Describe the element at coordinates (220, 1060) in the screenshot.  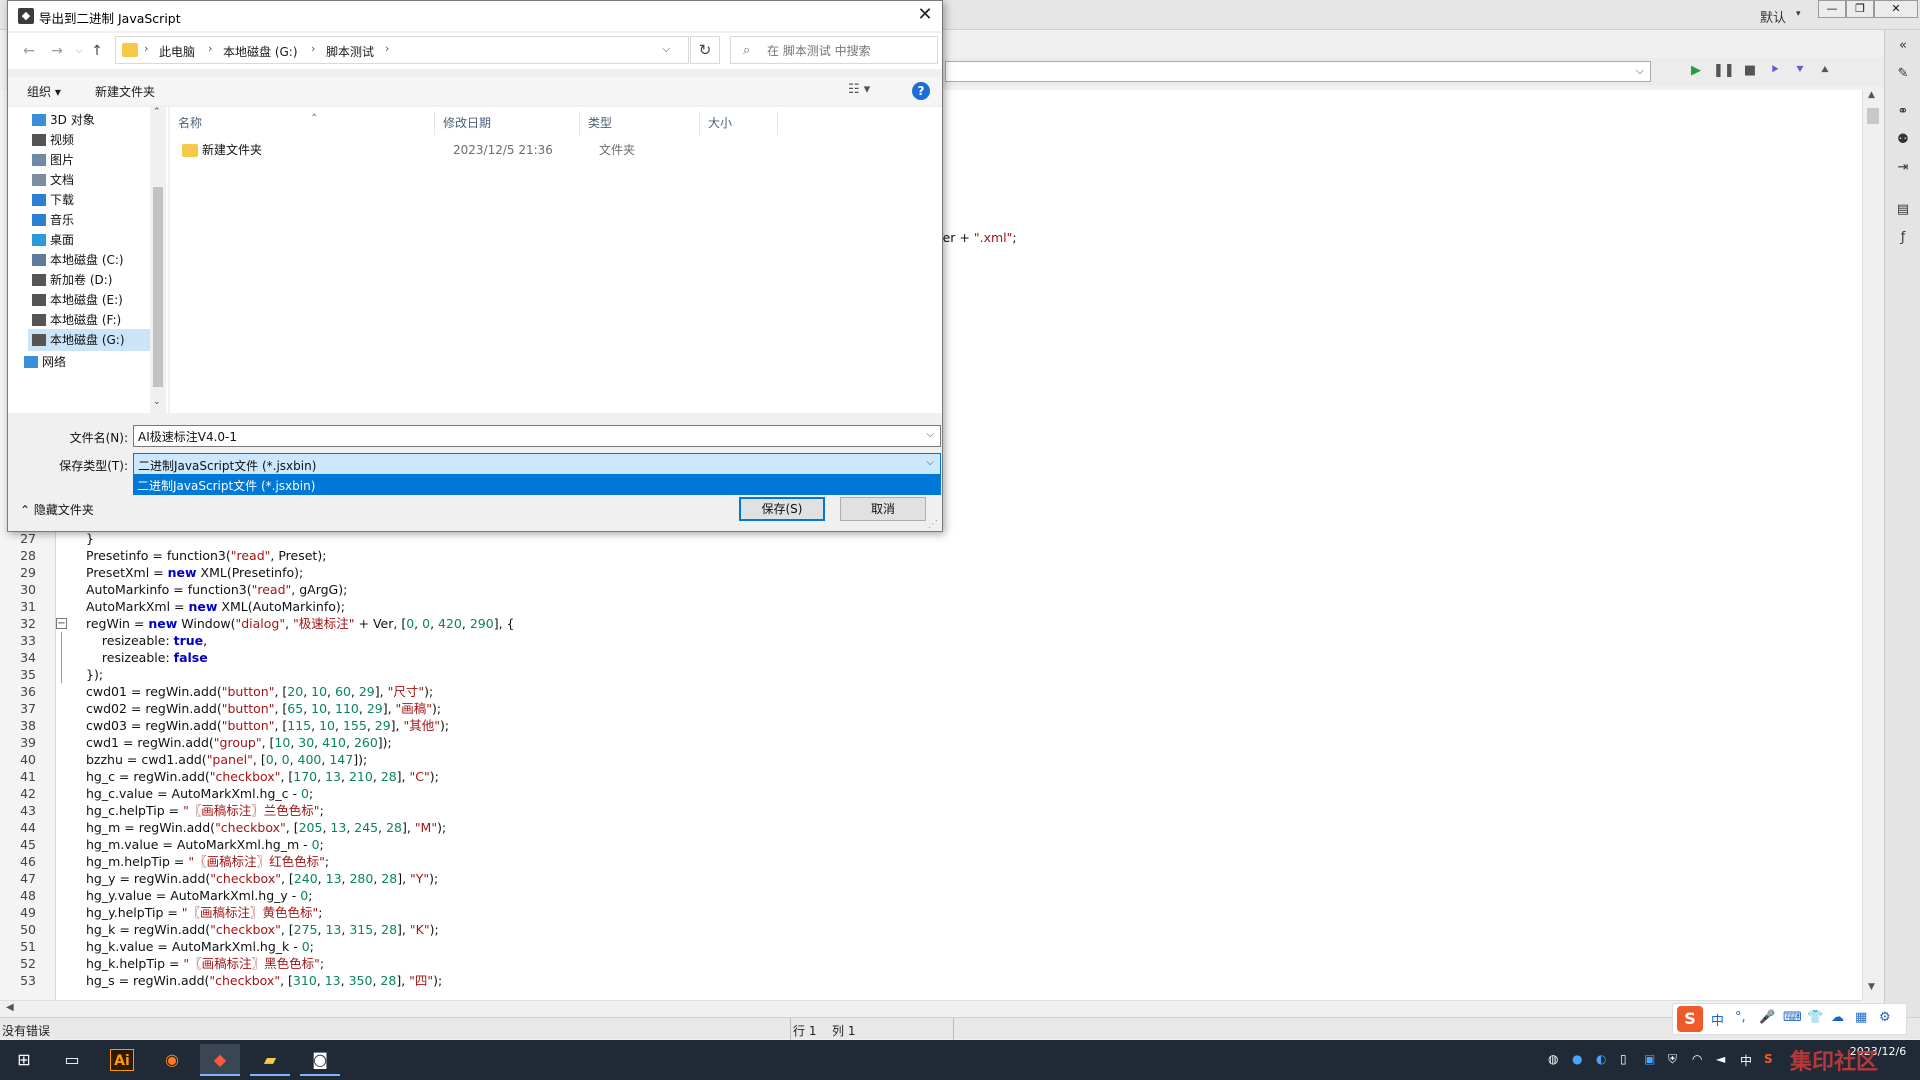
I see `extendscript-toolkit-icon: ◆` at that location.